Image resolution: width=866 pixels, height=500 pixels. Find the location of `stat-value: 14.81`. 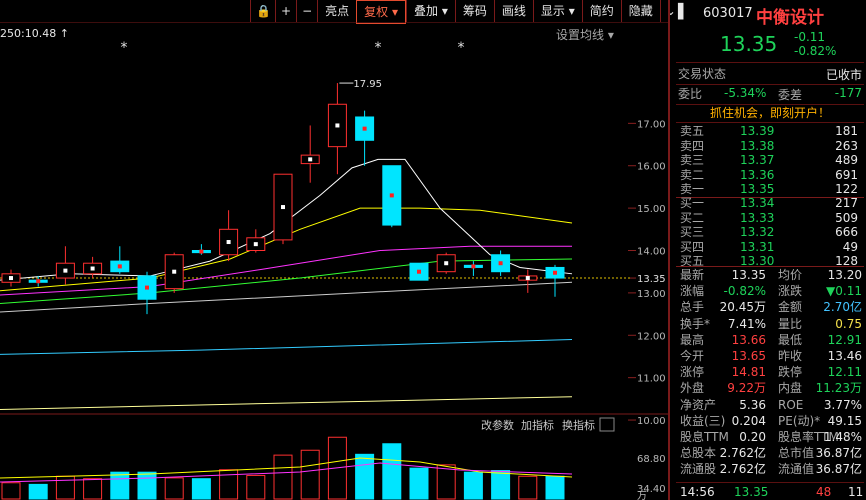

stat-value: 14.81 is located at coordinates (748, 372).